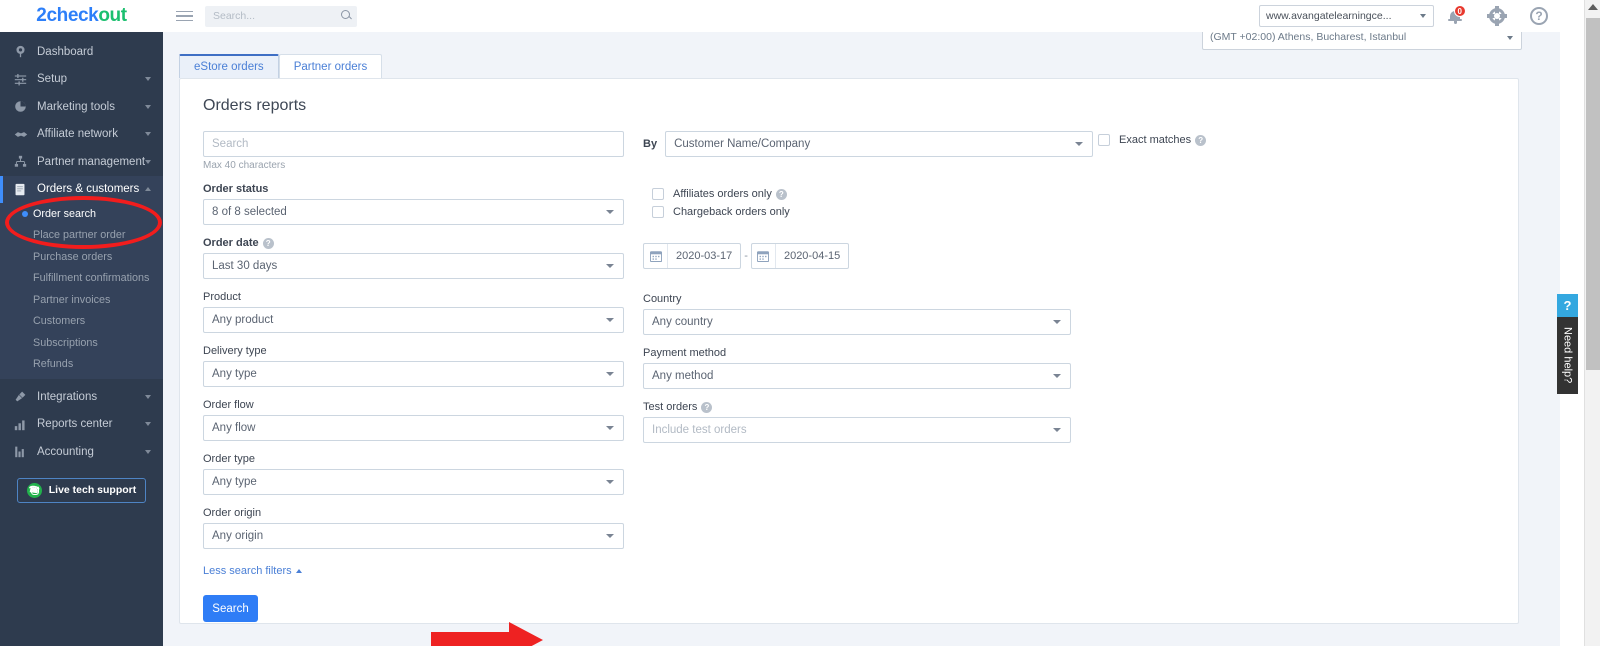 The height and width of the screenshot is (646, 1600). What do you see at coordinates (413, 212) in the screenshot?
I see `order-status-select: 8 of 8 selected` at bounding box center [413, 212].